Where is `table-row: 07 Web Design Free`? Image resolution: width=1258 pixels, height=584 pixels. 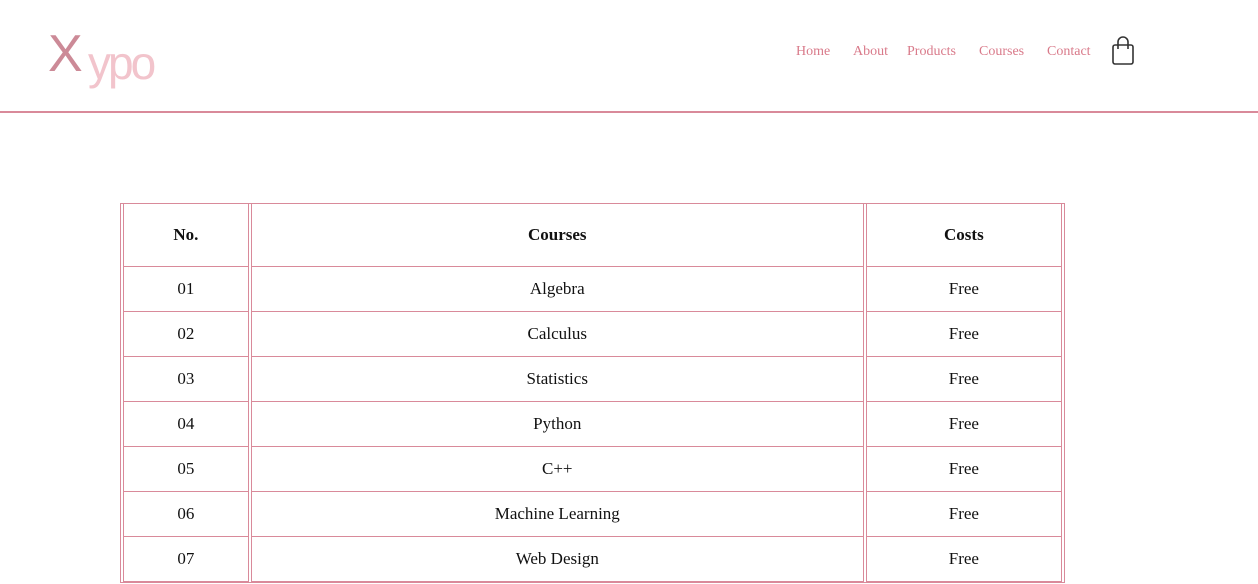 table-row: 07 Web Design Free is located at coordinates (592, 559).